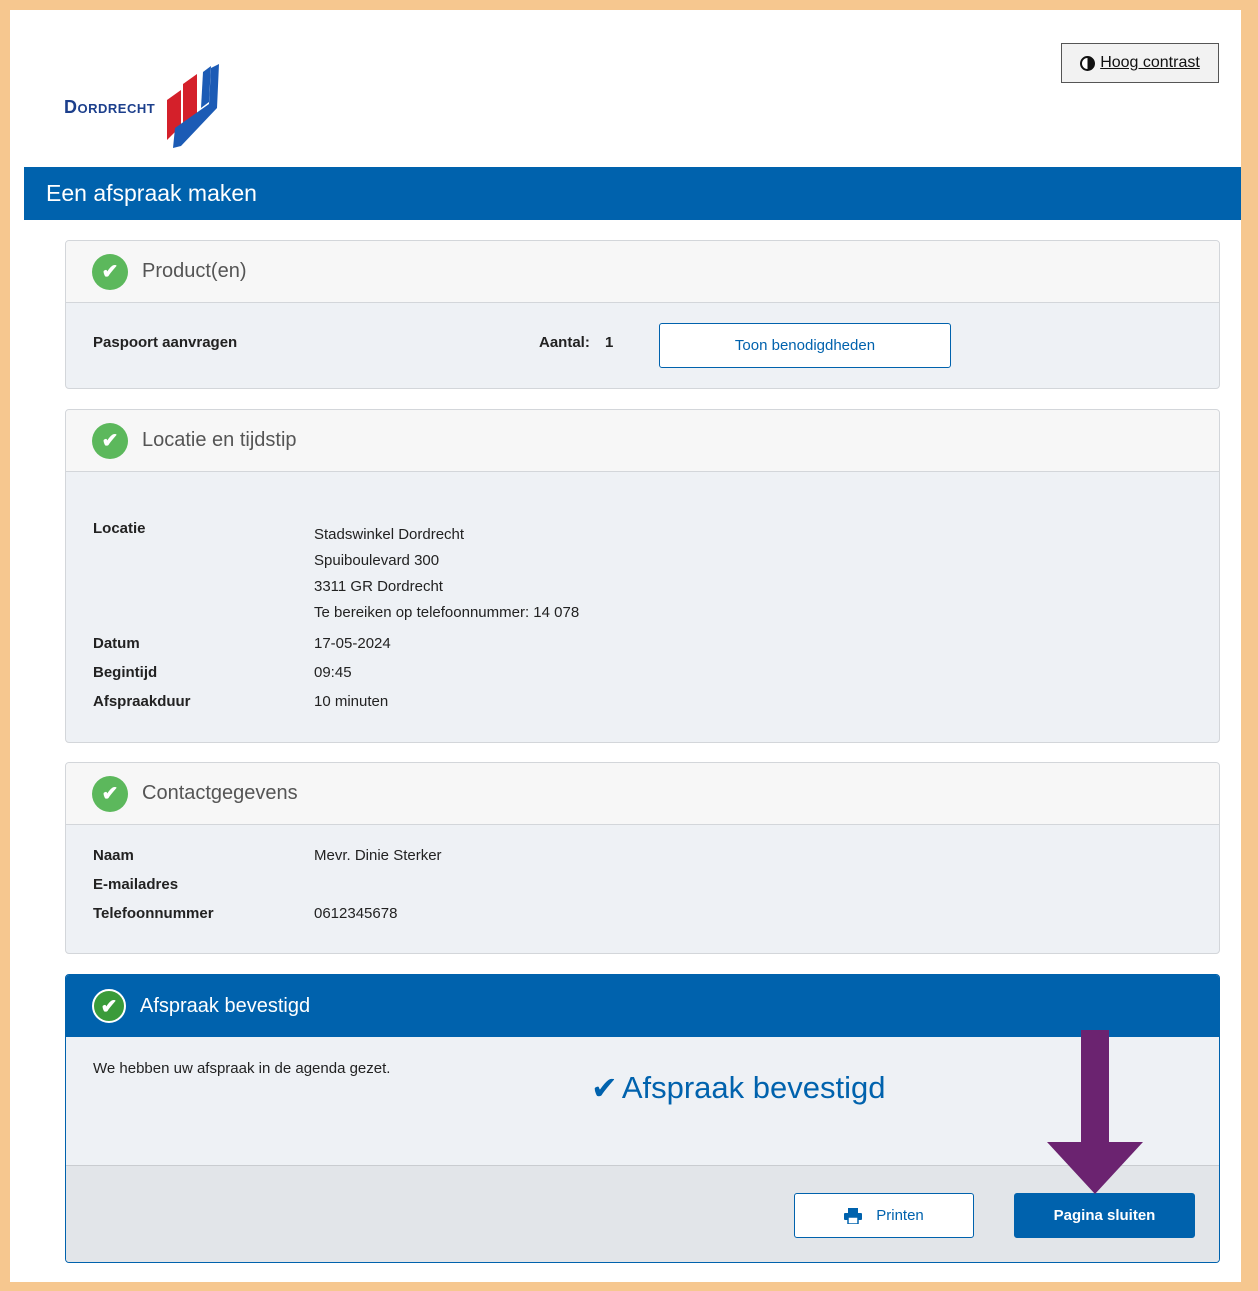 The height and width of the screenshot is (1291, 1258). I want to click on arrow-down-icon, so click(1095, 1112).